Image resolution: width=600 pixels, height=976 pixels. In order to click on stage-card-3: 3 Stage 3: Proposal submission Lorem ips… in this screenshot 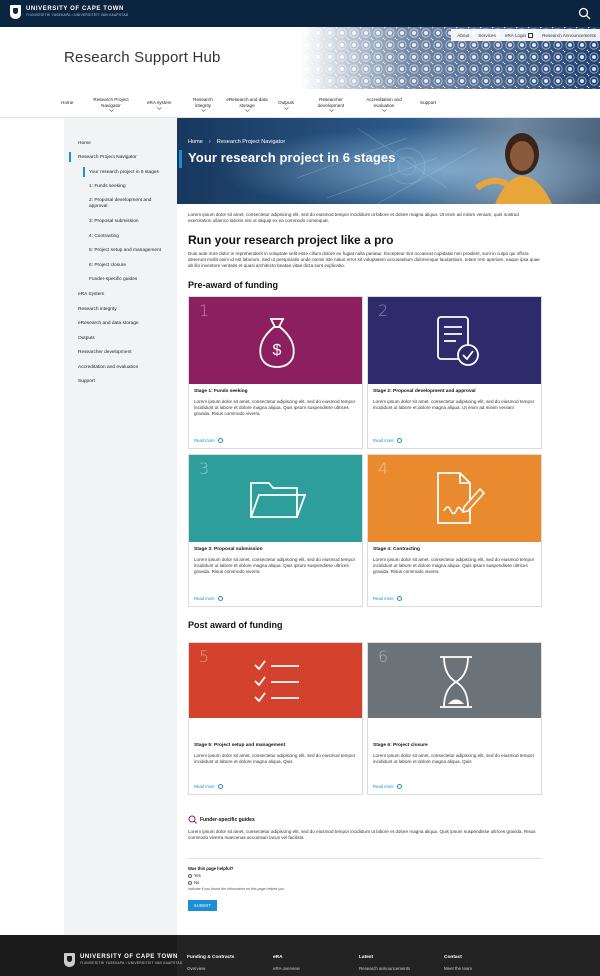, I will do `click(275, 530)`.